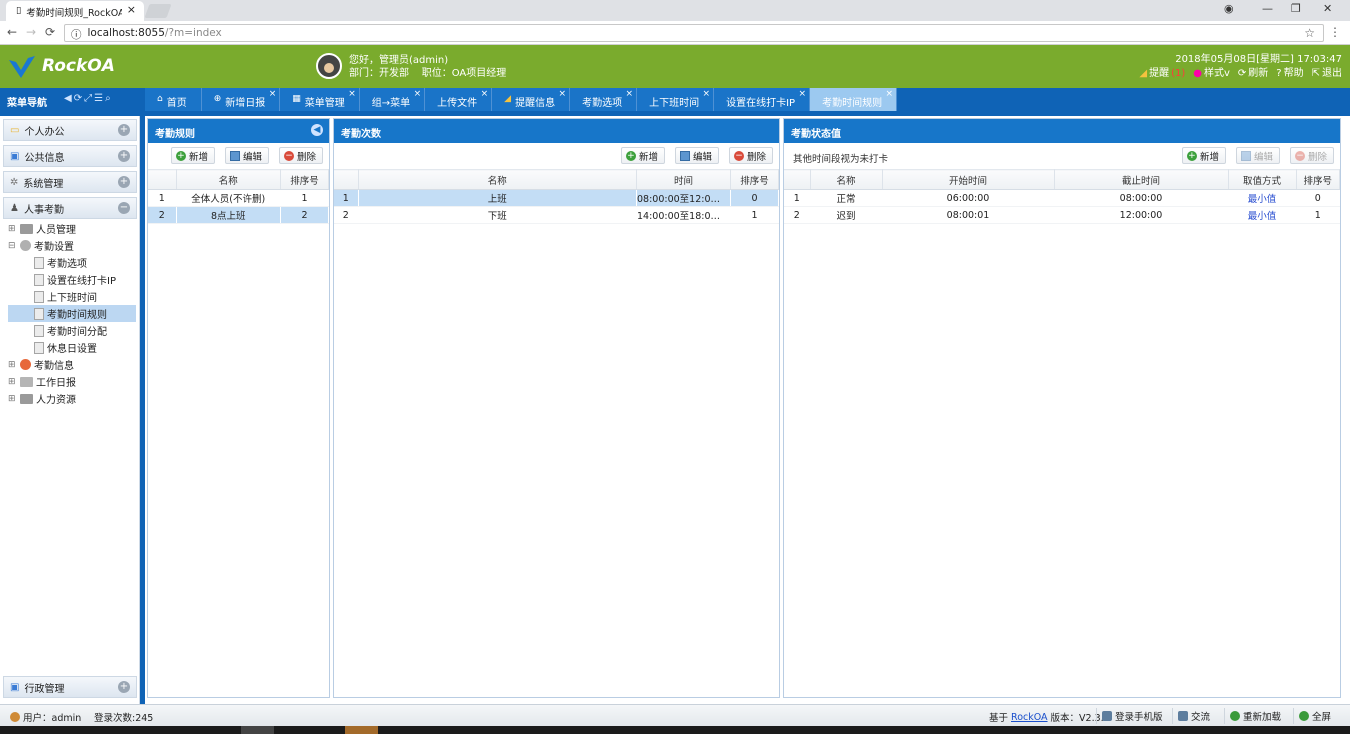 This screenshot has height=734, width=1350. I want to click on tab-home: ⌂ 首页, so click(173, 99).